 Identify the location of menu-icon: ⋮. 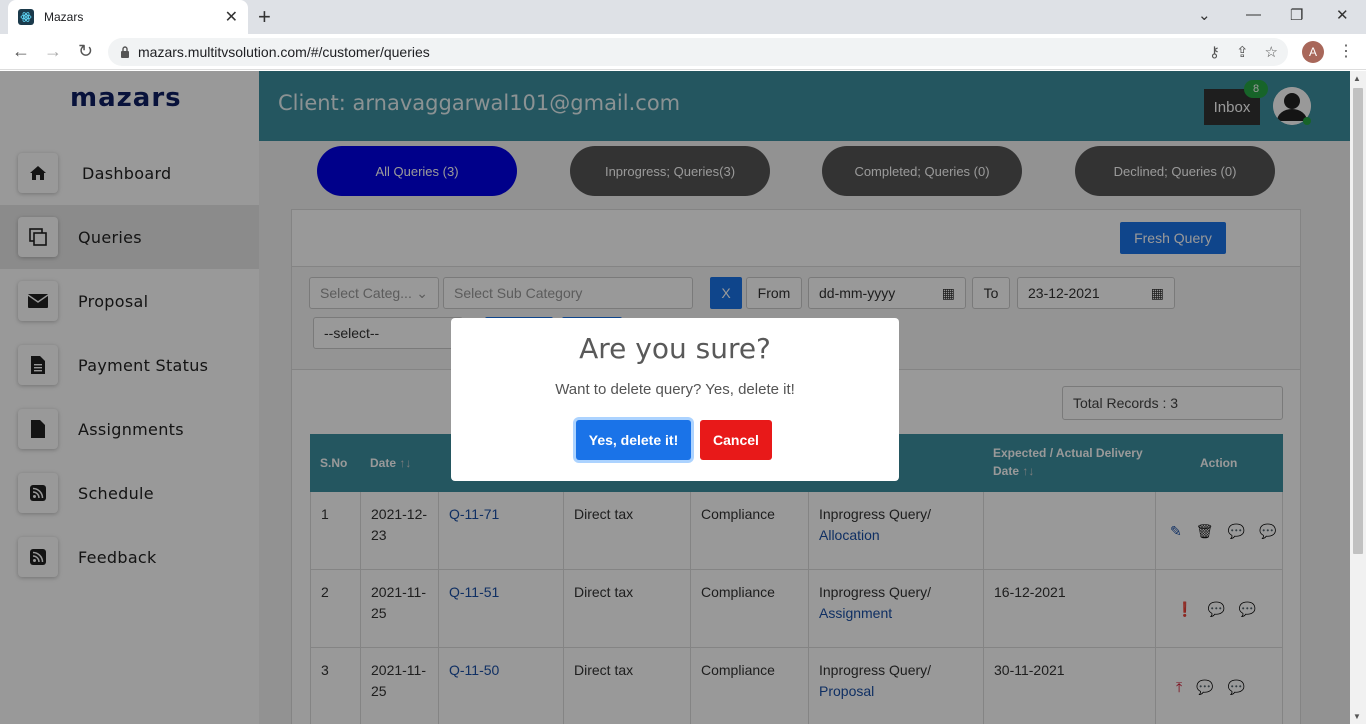
(1346, 51).